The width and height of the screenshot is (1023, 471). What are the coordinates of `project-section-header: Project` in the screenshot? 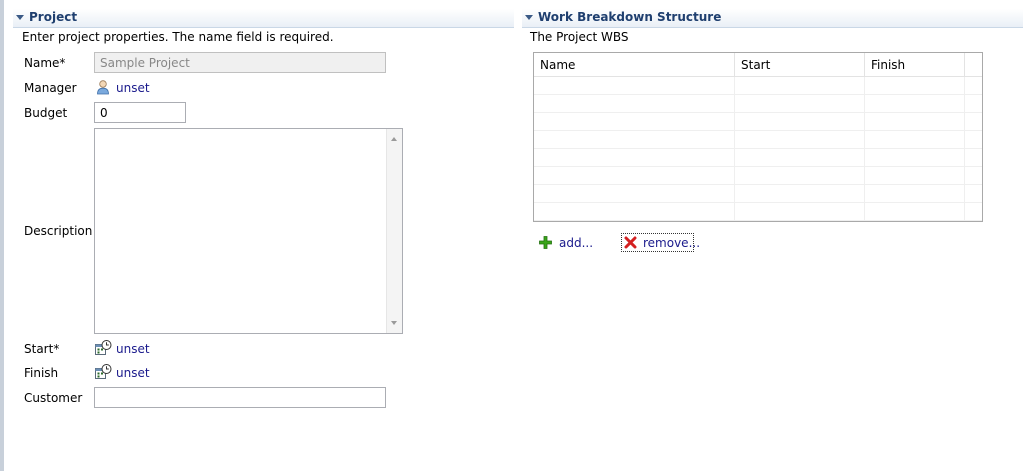 It's located at (263, 18).